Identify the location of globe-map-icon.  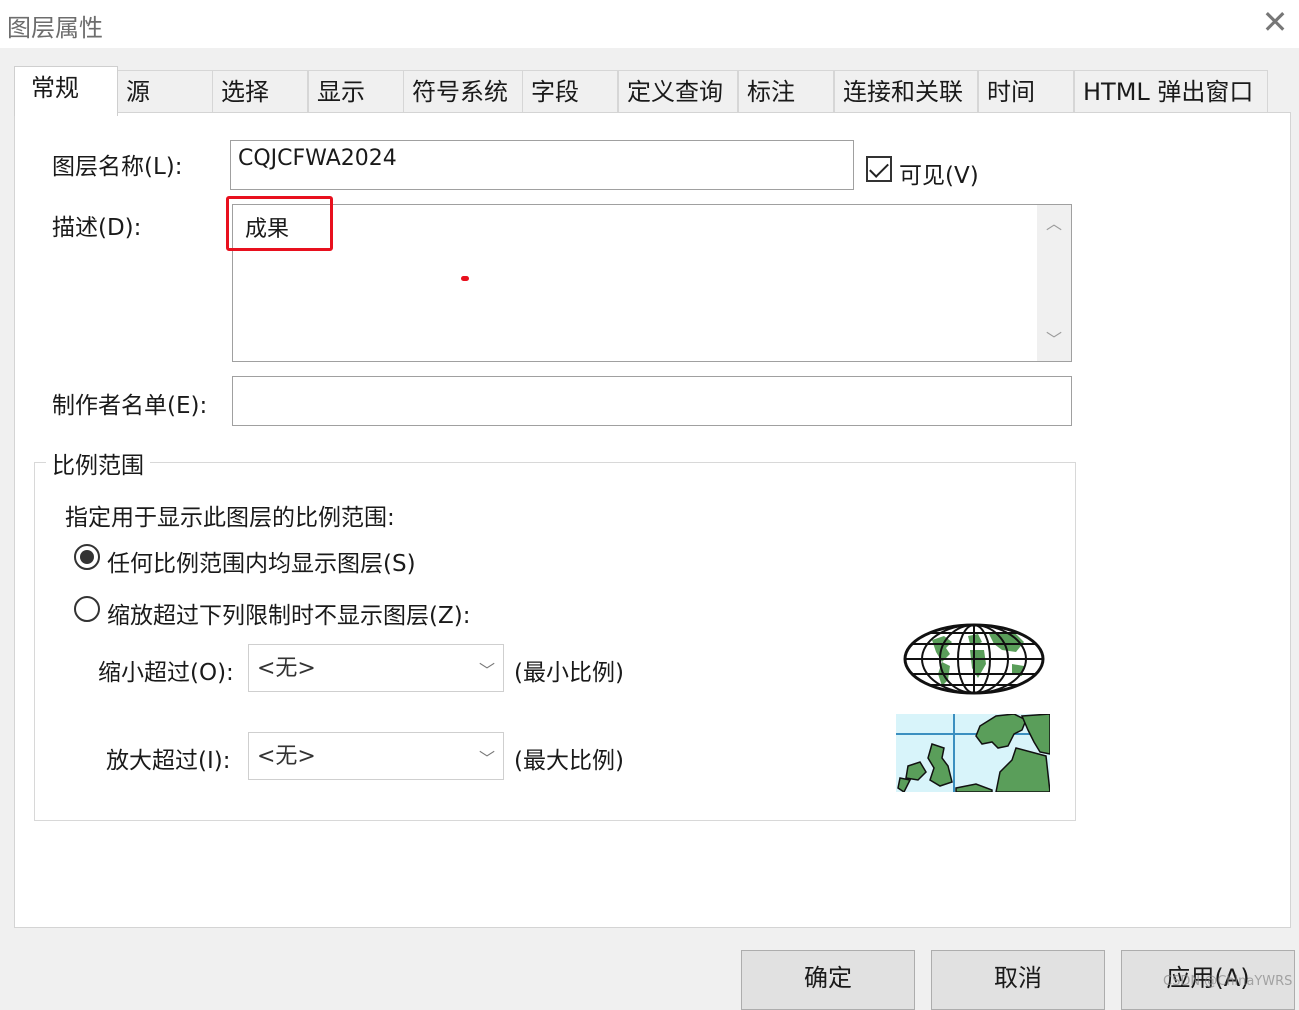
(974, 659).